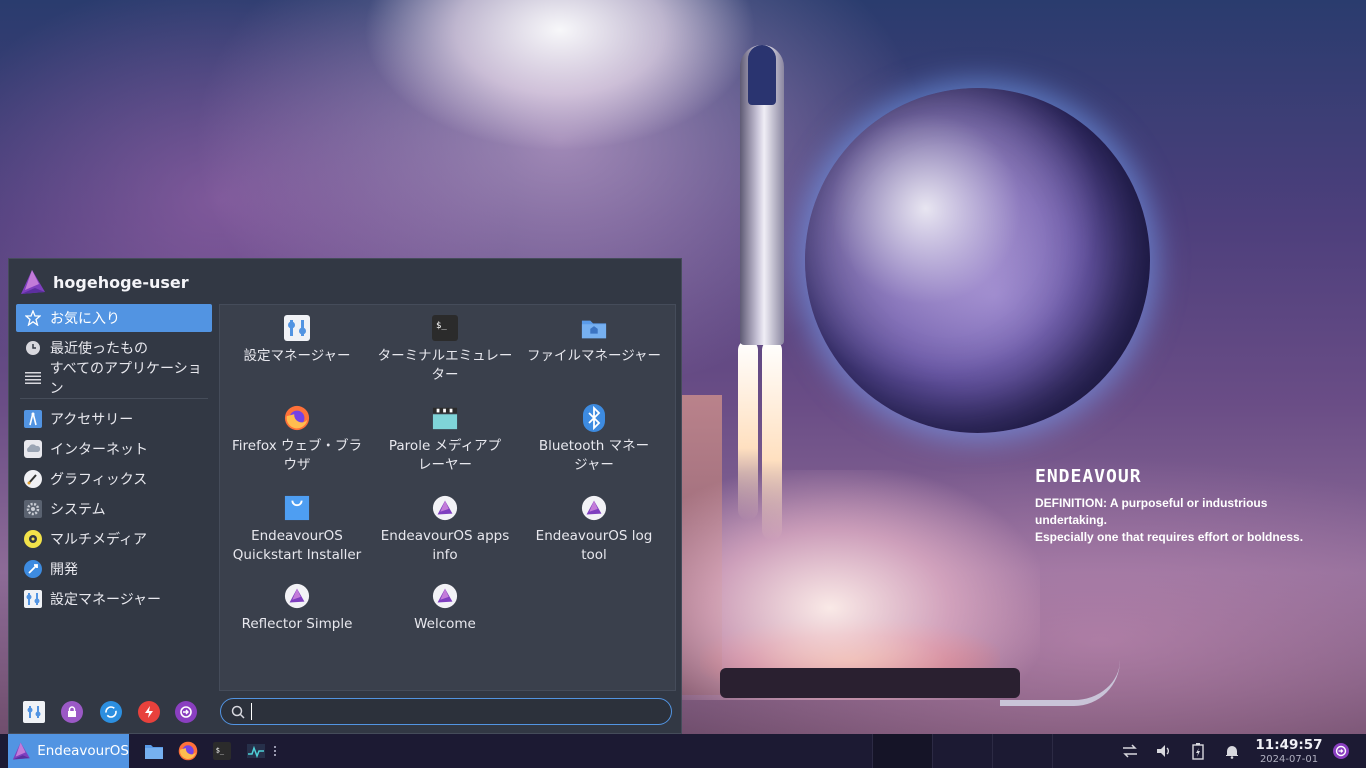 The height and width of the screenshot is (768, 1366). I want to click on taskbar: EndeavourOS $_ 11:49:57 2024-07-01, so click(683, 751).